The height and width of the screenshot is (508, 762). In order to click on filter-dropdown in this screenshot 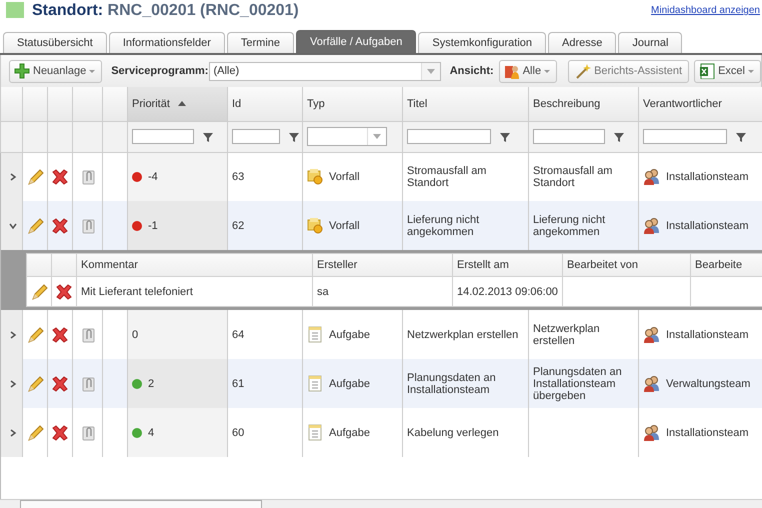, I will do `click(347, 136)`.